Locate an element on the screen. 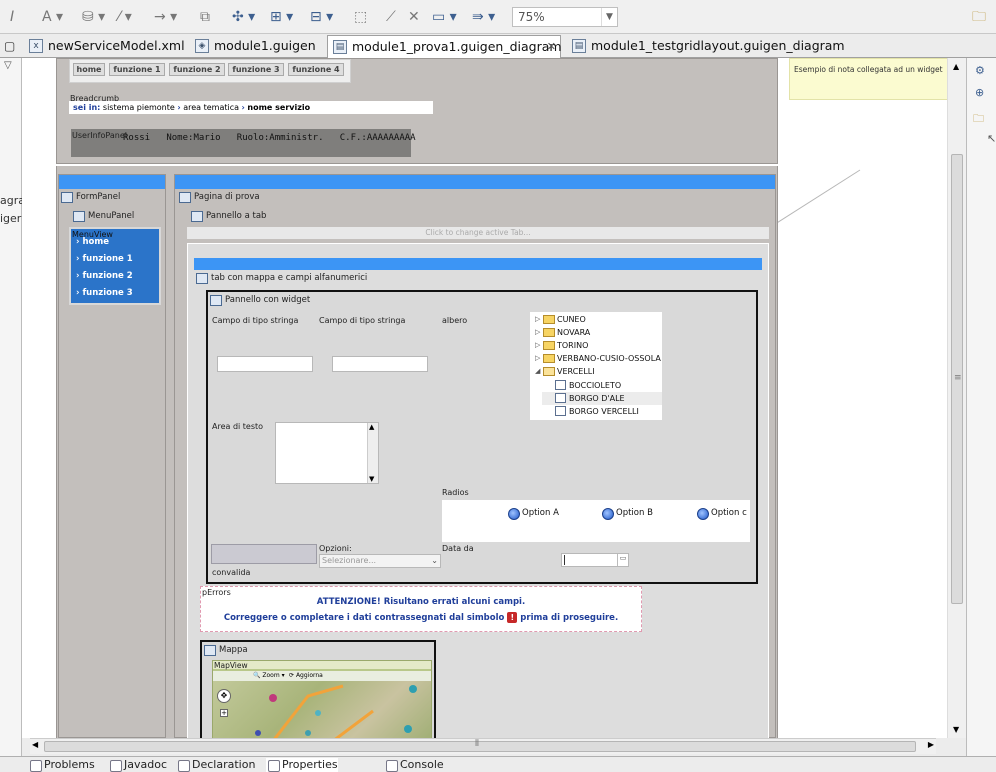  zoom-button: 🔍 Zoom ▾ is located at coordinates (269, 676).